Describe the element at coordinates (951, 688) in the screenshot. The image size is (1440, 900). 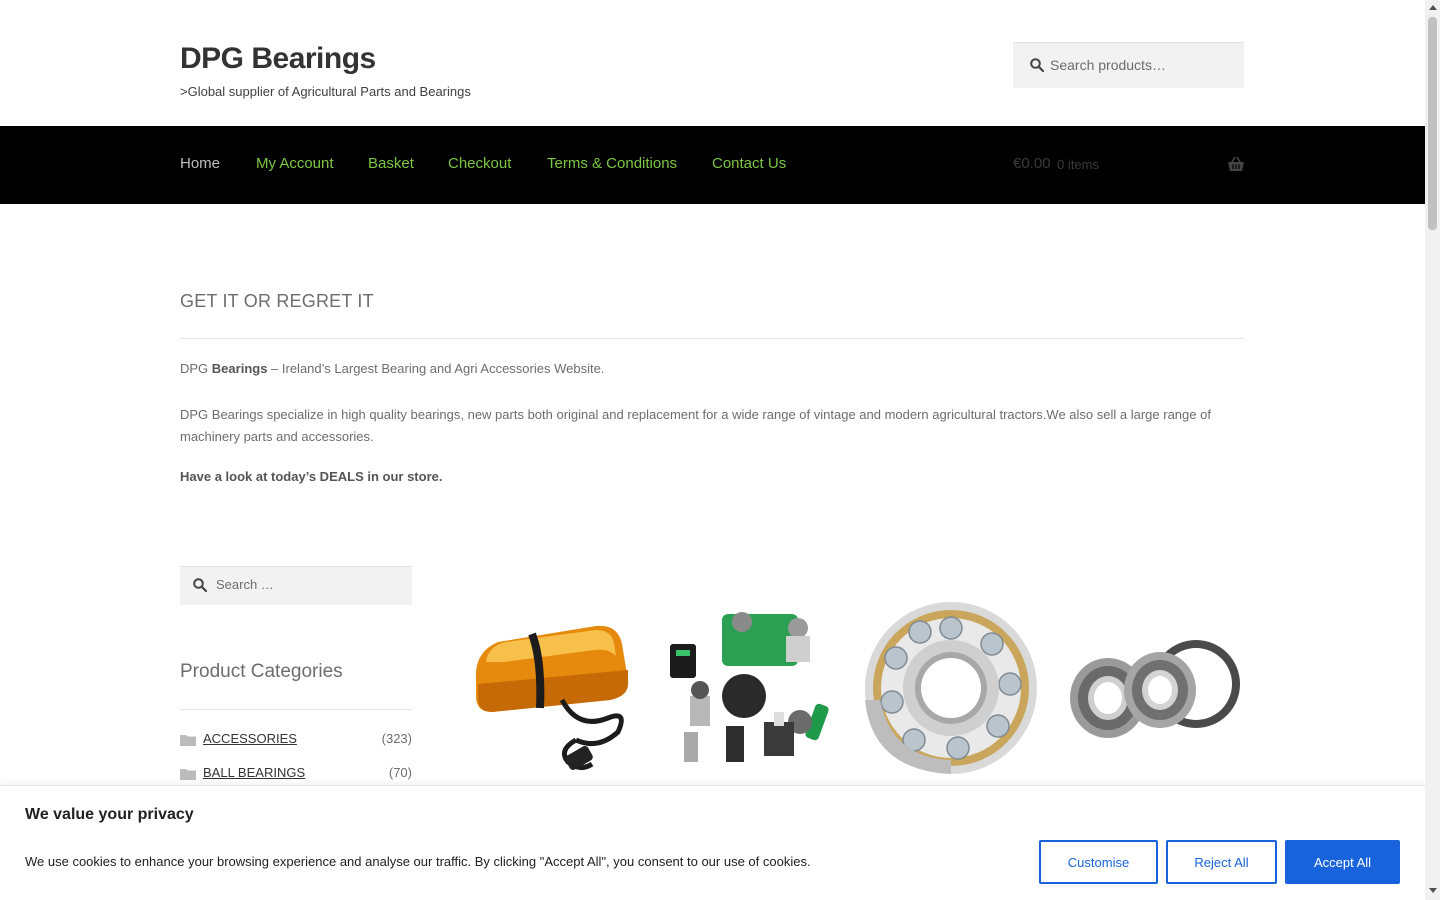
I see `angular-contact-ball-bearing-icon` at that location.